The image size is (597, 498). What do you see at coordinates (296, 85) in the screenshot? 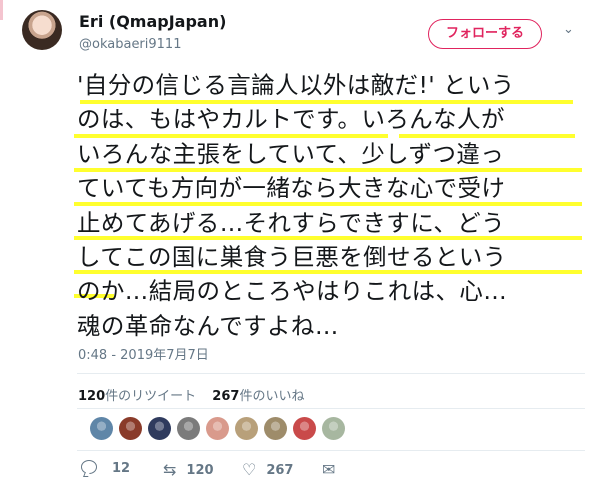
I see `tweet-line: '自分の信じる言論人以外は敵だ!' という` at bounding box center [296, 85].